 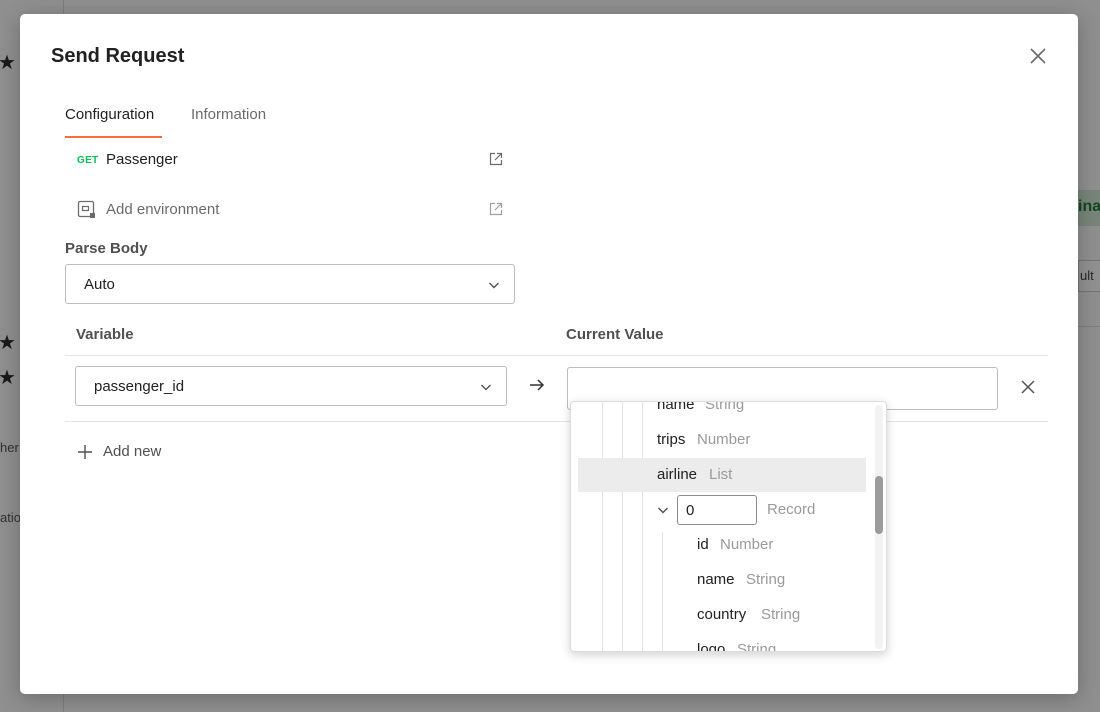 I want to click on parse-body-select: Auto, so click(x=290, y=284).